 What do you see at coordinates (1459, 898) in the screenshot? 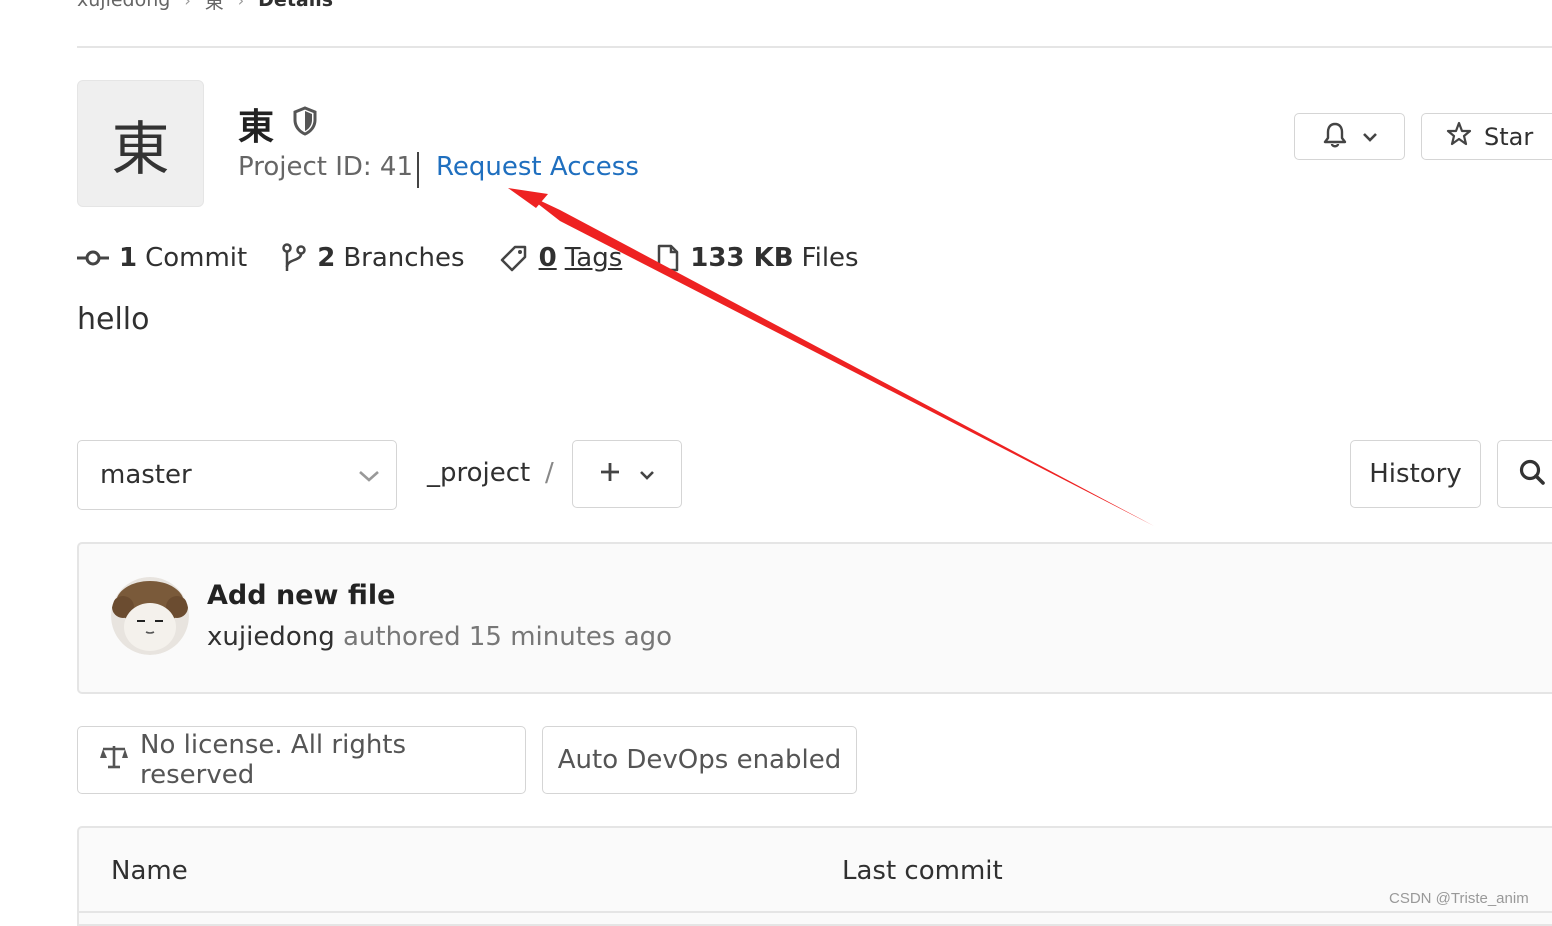
I see `watermark: CSDN @Triste_anim` at bounding box center [1459, 898].